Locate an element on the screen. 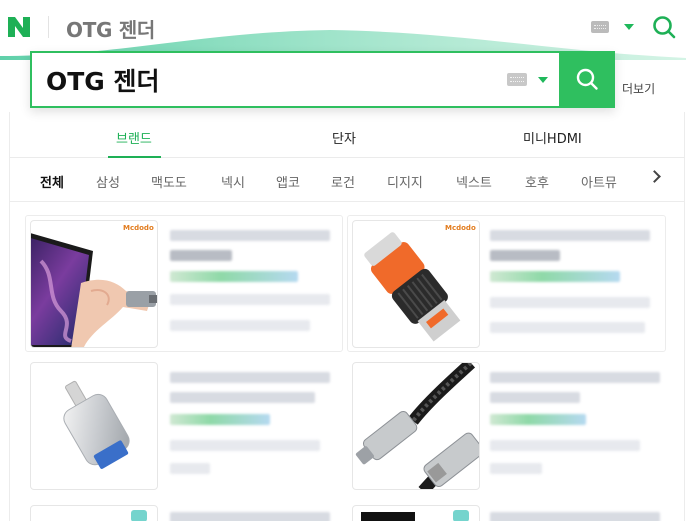 The width and height of the screenshot is (686, 521). tab-terminal: 단자 is located at coordinates (344, 137).